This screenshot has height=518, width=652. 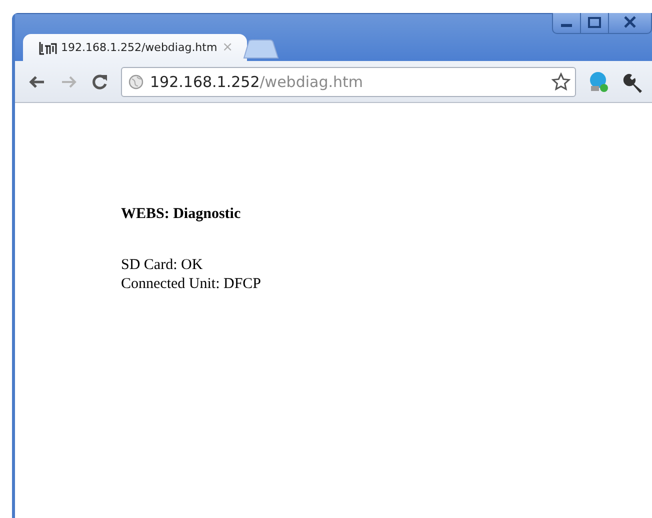 What do you see at coordinates (257, 81) in the screenshot?
I see `url-text: 192.168.1.252/webdiag.htm` at bounding box center [257, 81].